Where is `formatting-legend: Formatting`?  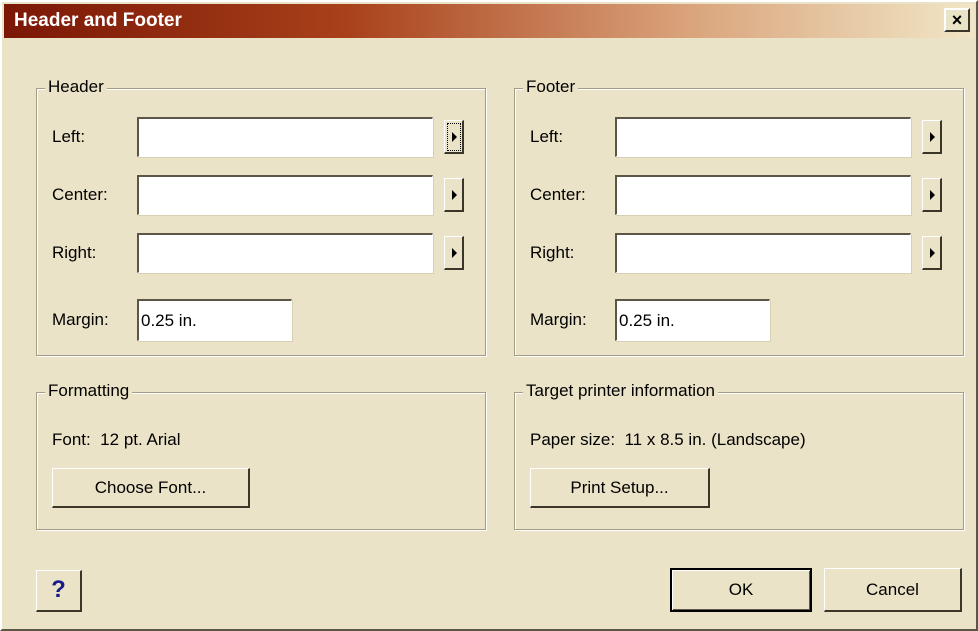 formatting-legend: Formatting is located at coordinates (89, 391).